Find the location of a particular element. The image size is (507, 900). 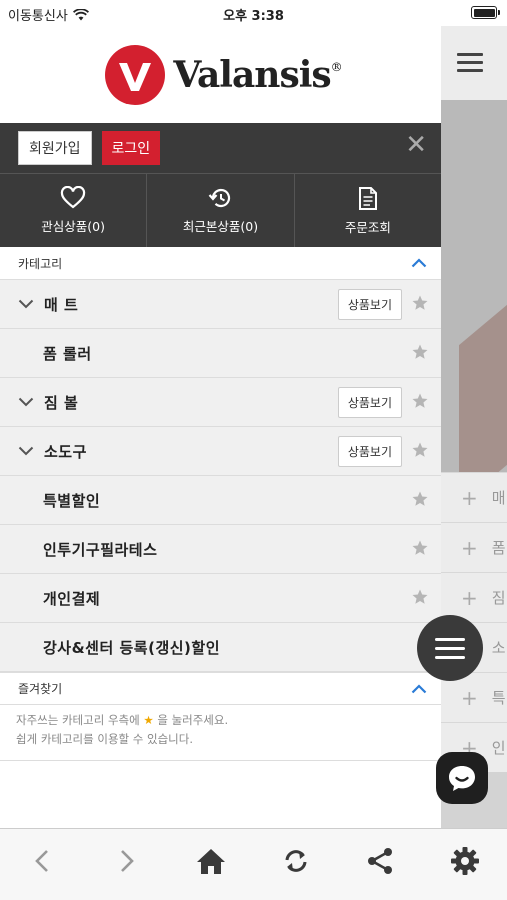

home-button is located at coordinates (211, 861).